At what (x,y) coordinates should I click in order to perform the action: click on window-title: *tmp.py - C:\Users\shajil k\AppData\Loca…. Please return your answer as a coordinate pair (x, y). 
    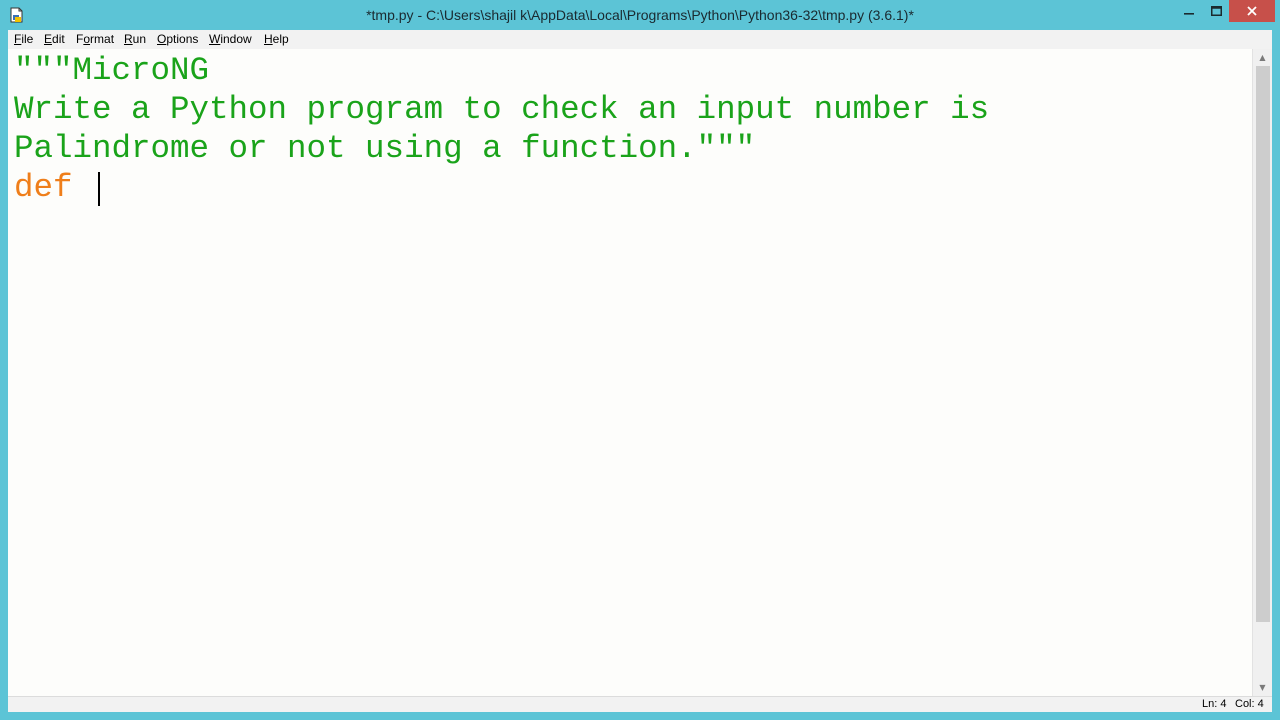
    Looking at the image, I should click on (640, 15).